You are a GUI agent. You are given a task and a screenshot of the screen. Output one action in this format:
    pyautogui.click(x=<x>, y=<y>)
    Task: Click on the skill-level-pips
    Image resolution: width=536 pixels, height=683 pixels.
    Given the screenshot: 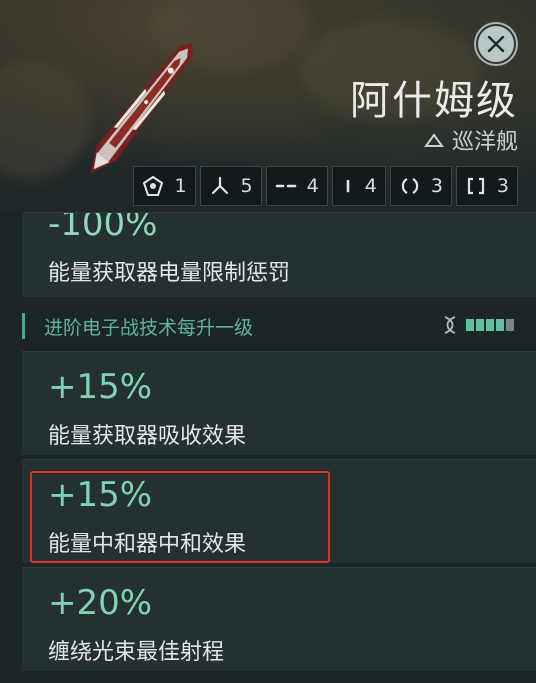 What is the action you would take?
    pyautogui.click(x=490, y=325)
    